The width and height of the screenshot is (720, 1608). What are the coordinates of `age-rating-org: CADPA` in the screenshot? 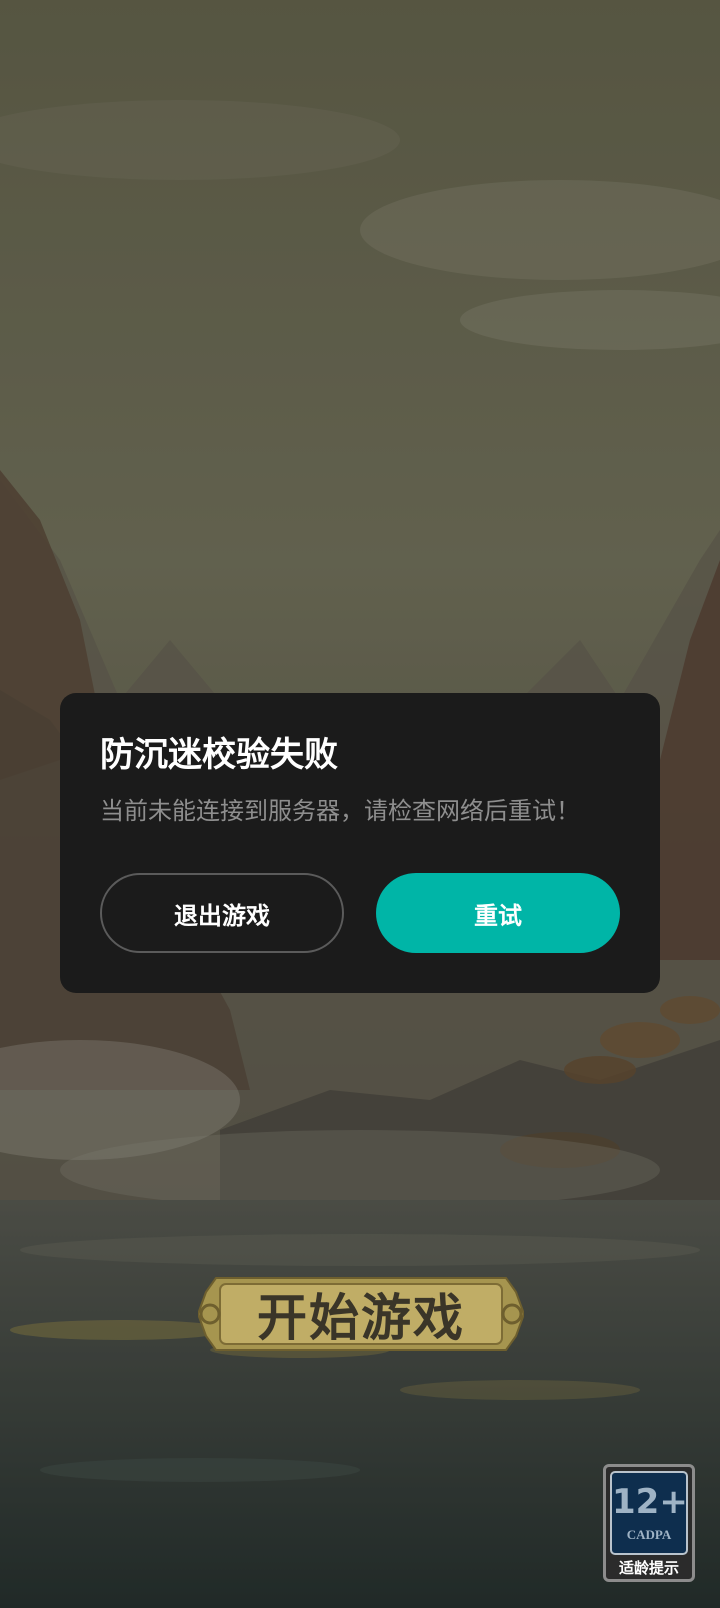 It's located at (649, 1534).